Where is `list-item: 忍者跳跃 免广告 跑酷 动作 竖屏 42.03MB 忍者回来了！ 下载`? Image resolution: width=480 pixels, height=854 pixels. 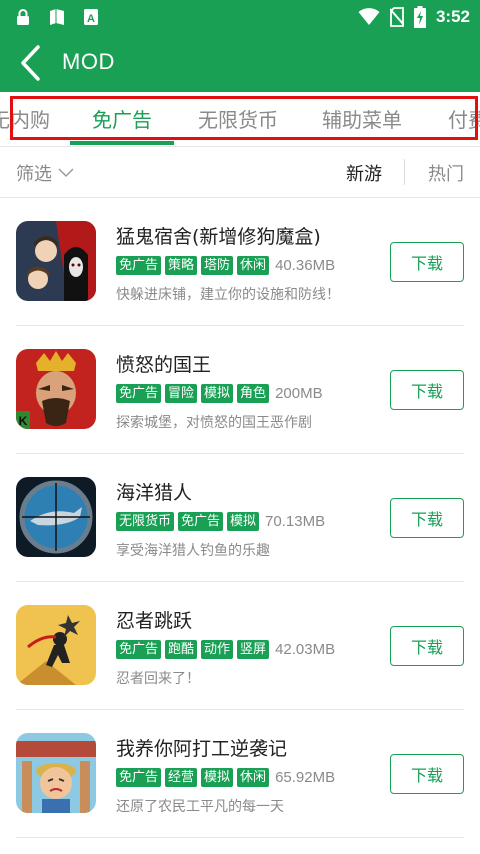 list-item: 忍者跳跃 免广告 跑酷 动作 竖屏 42.03MB 忍者回来了！ 下载 is located at coordinates (240, 646).